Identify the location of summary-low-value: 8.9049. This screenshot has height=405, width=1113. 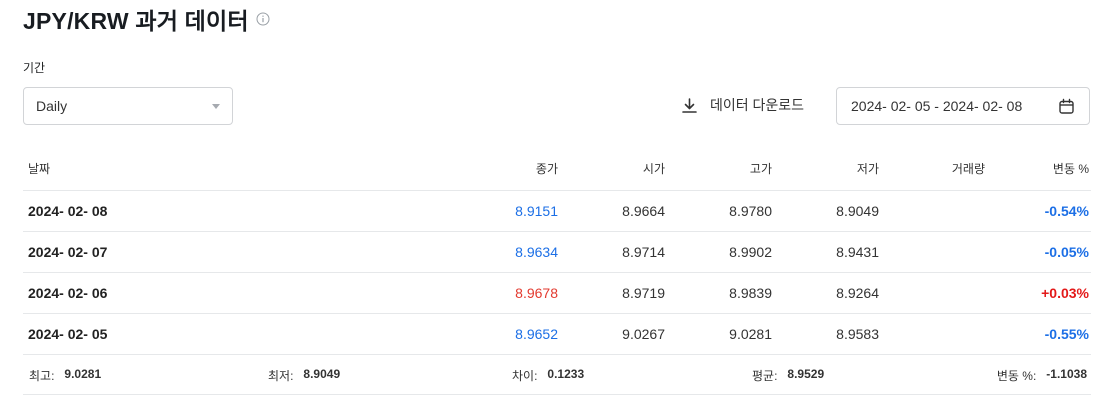
(322, 374).